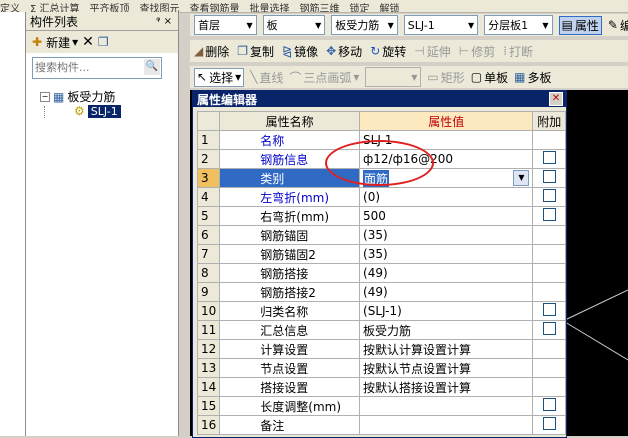 This screenshot has height=438, width=628. I want to click on arc-button: ⌒ 三点画弧 ▾, so click(324, 77).